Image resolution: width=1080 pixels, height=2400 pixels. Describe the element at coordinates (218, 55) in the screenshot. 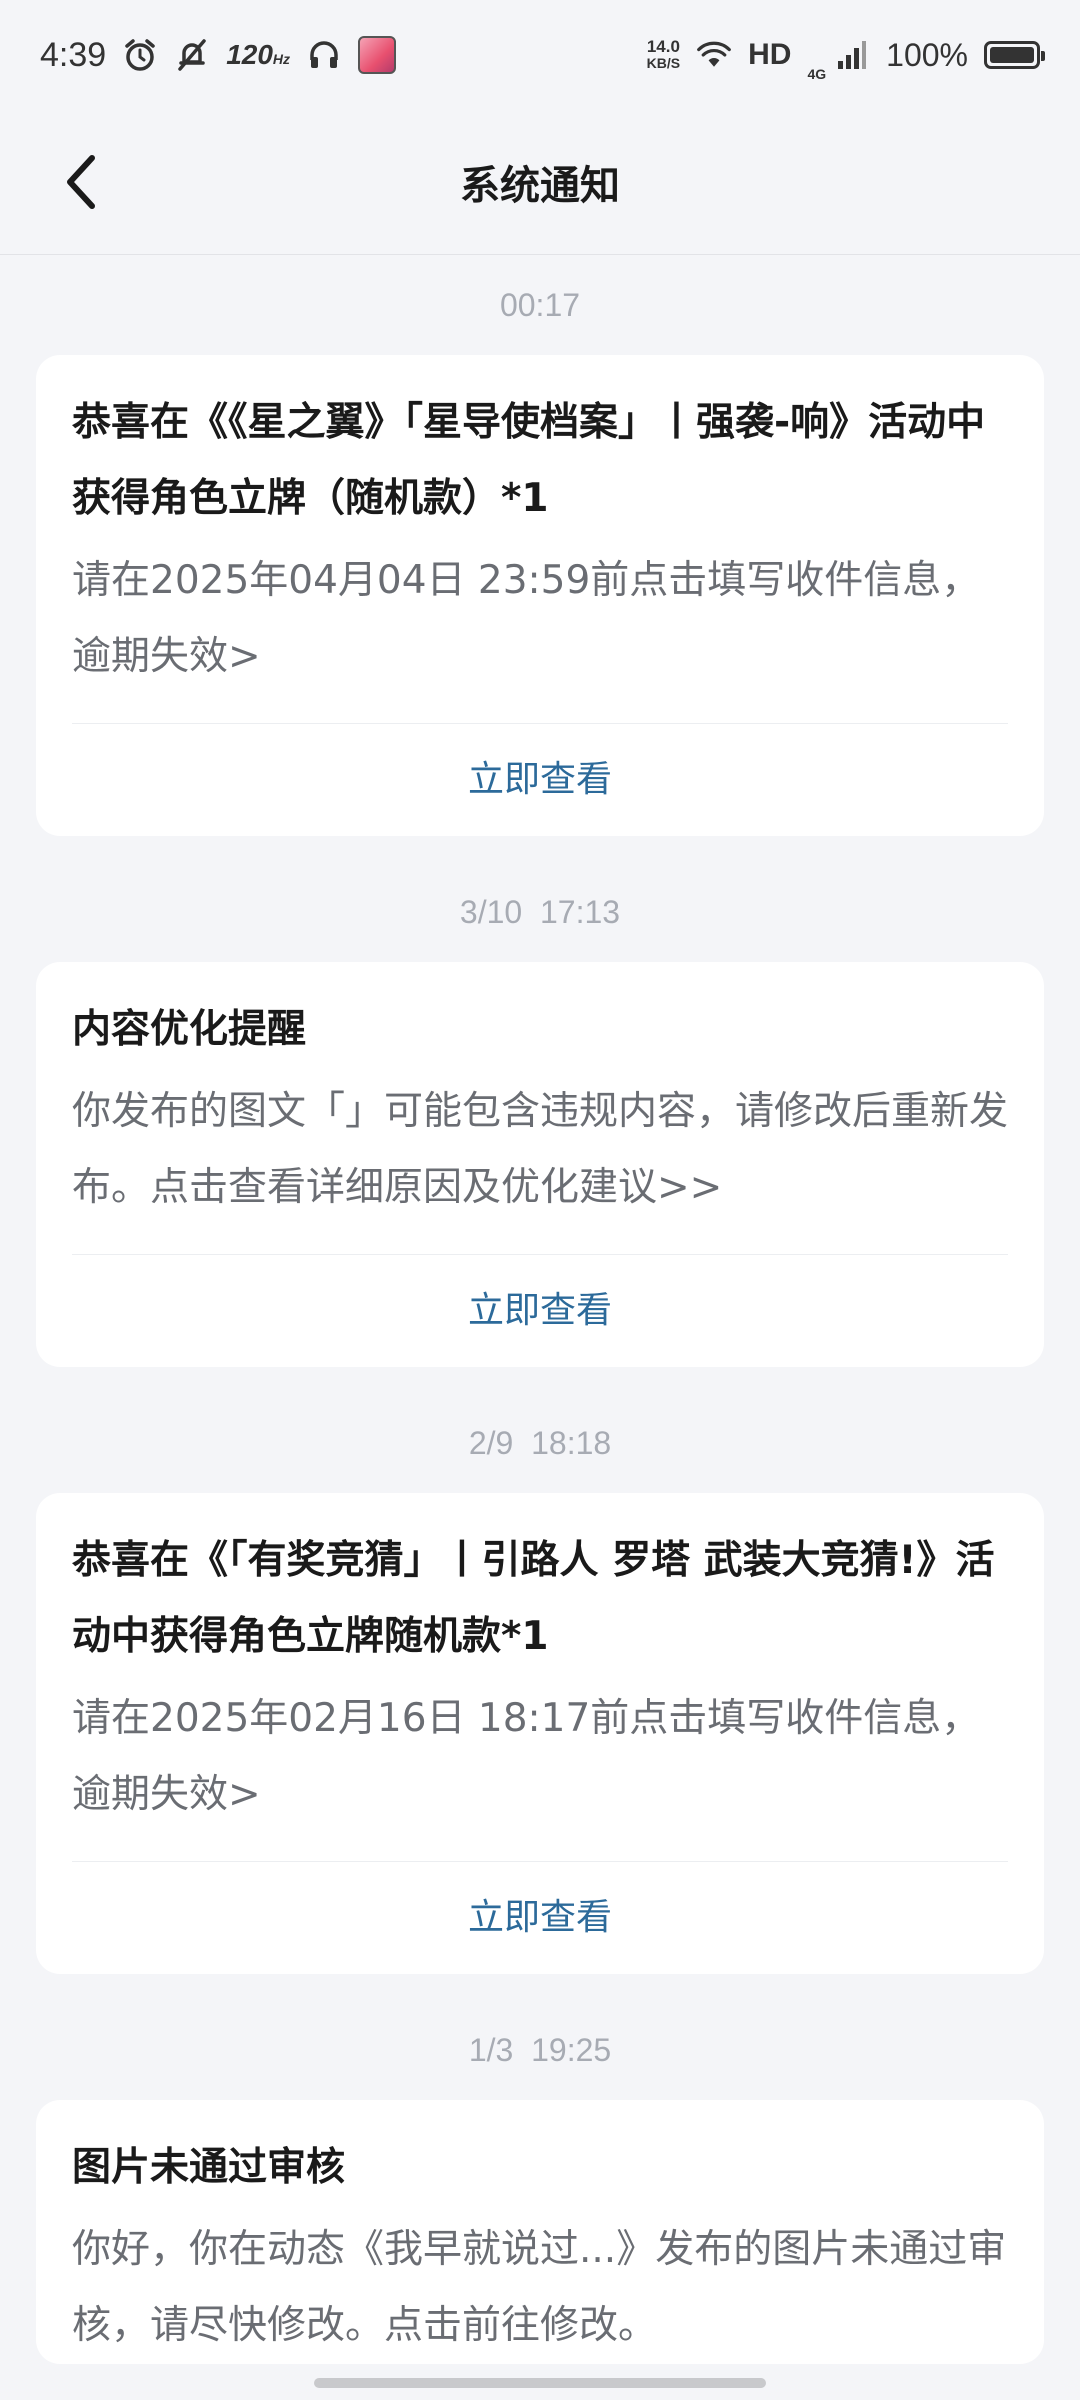

I see `status-bar-left: 4:39 120Hz` at that location.